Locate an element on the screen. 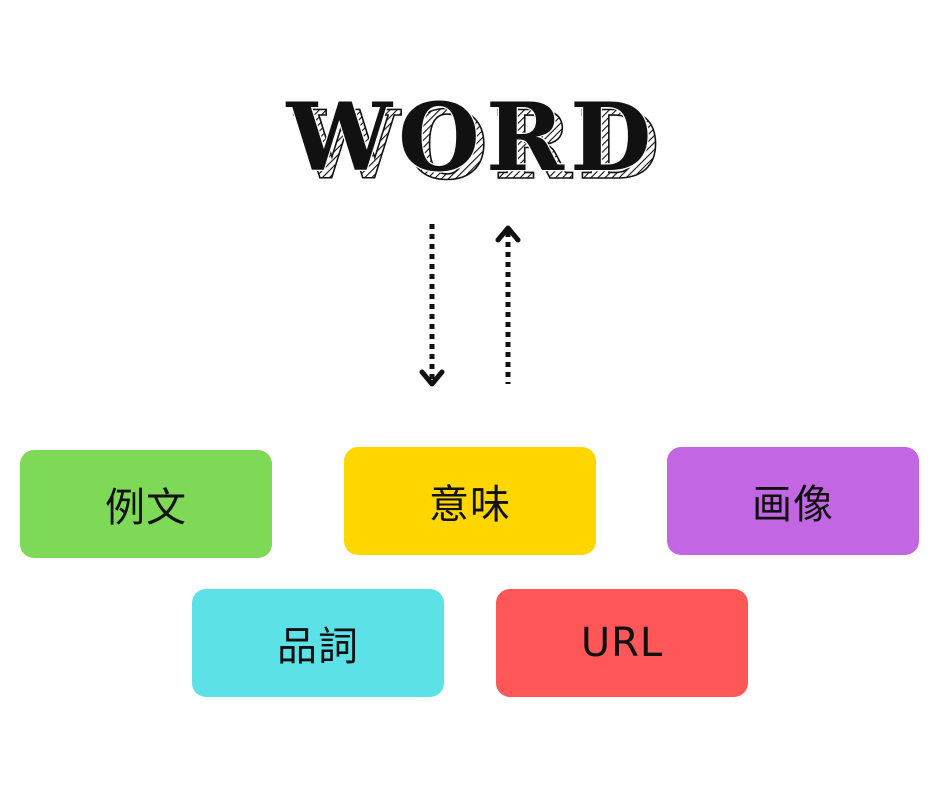 The image size is (940, 788). url-box: URL is located at coordinates (622, 643).